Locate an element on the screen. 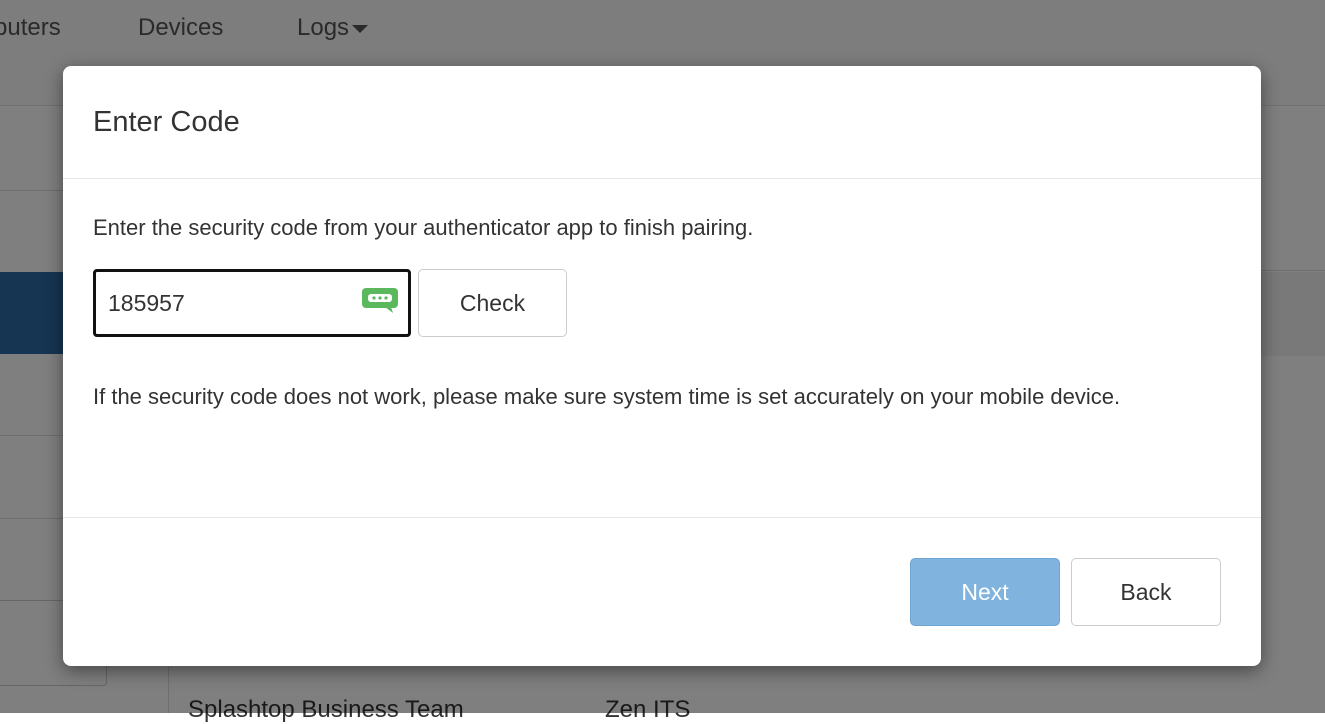  security-code-input is located at coordinates (233, 303).